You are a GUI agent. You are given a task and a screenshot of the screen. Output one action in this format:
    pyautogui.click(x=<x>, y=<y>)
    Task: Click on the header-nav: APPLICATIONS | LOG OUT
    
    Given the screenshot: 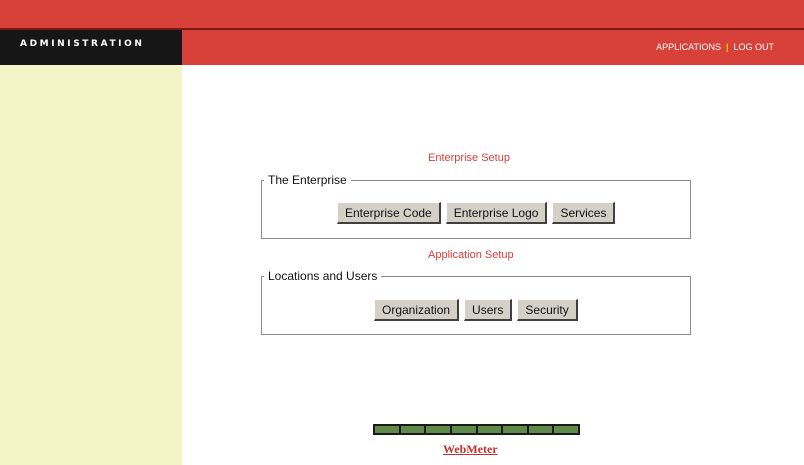 What is the action you would take?
    pyautogui.click(x=715, y=47)
    